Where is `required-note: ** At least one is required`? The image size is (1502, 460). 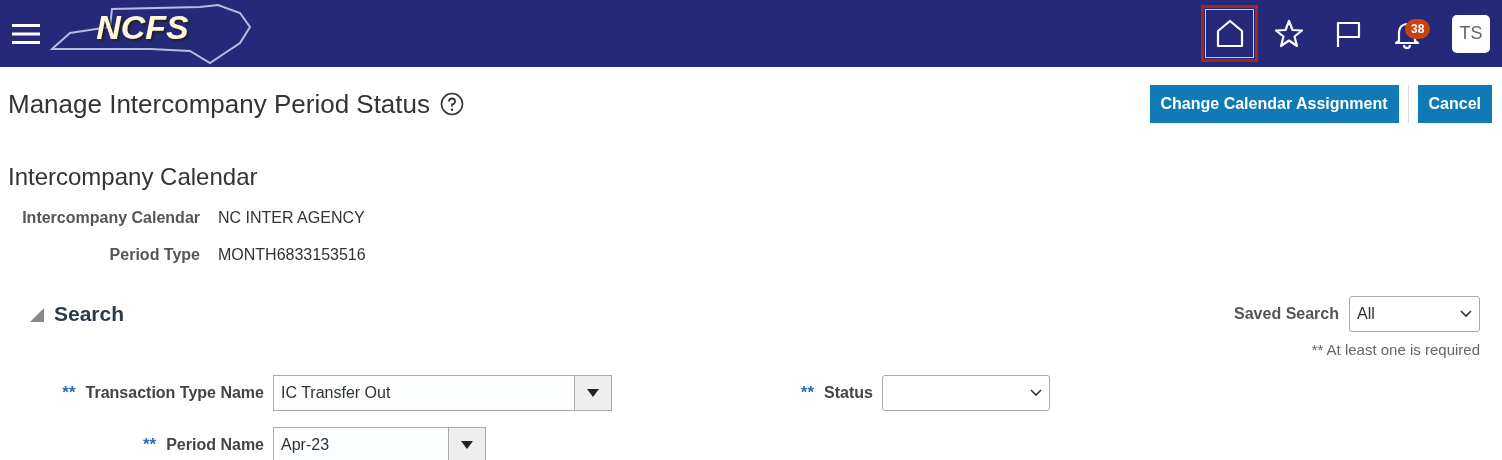
required-note: ** At least one is required is located at coordinates (1395, 349).